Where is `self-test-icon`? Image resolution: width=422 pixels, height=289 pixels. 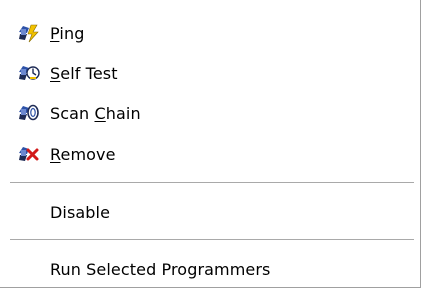 self-test-icon is located at coordinates (28, 73).